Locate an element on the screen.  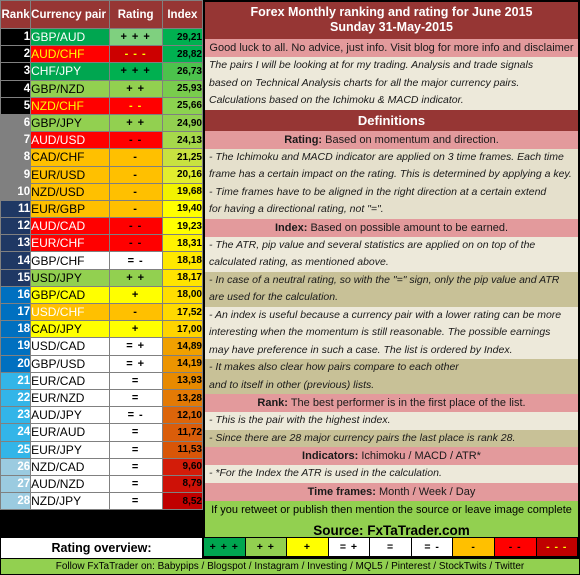
cell-rating: + is located at coordinates (135, 329).